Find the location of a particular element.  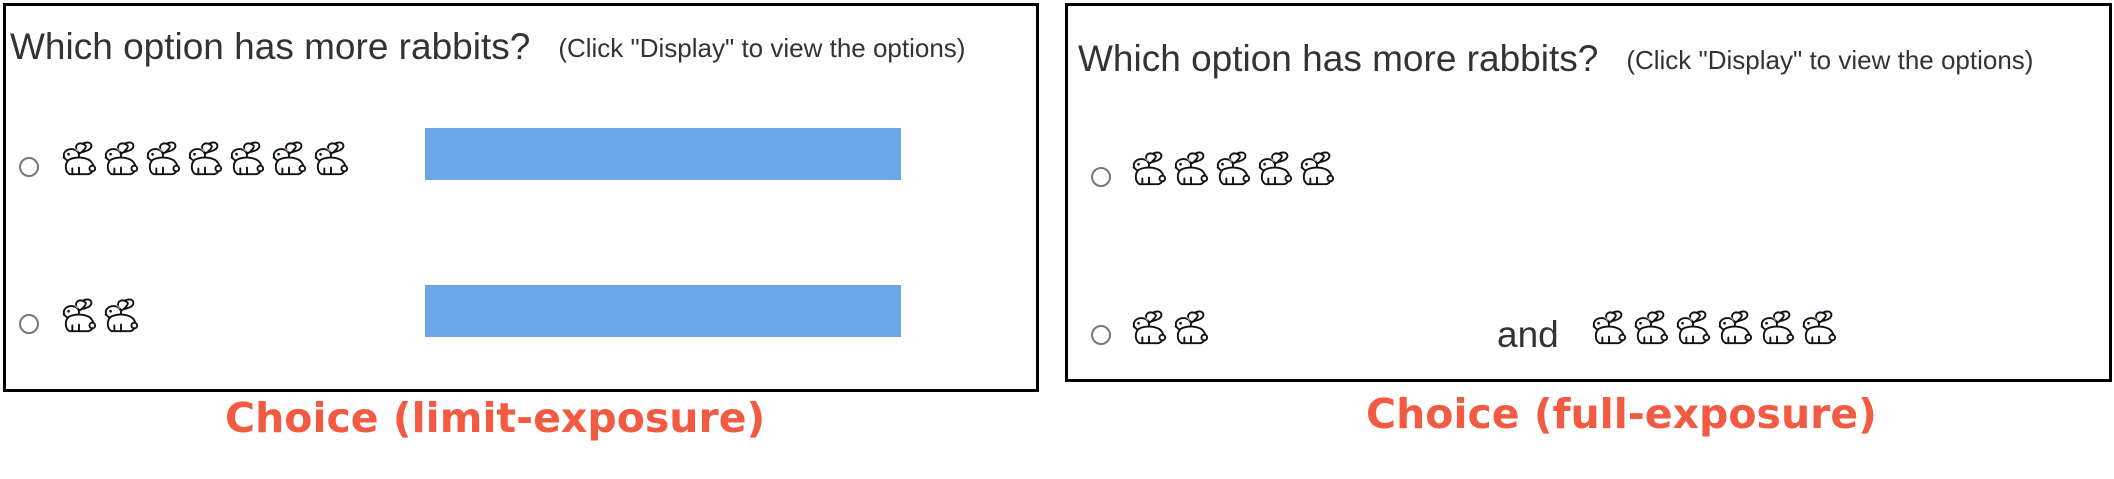

option-2-cover-bar is located at coordinates (663, 311).